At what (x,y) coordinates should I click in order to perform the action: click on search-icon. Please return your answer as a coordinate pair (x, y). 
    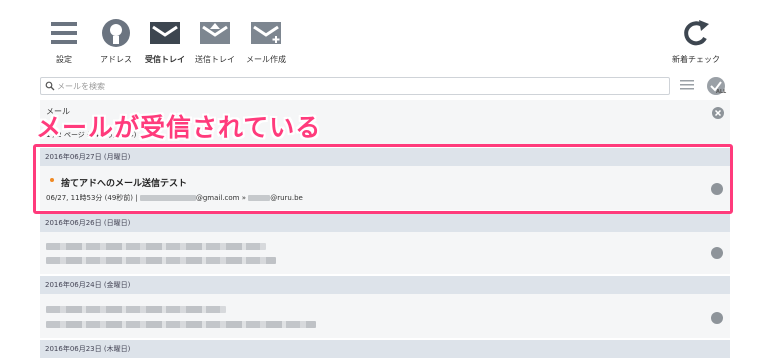
    Looking at the image, I should click on (50, 86).